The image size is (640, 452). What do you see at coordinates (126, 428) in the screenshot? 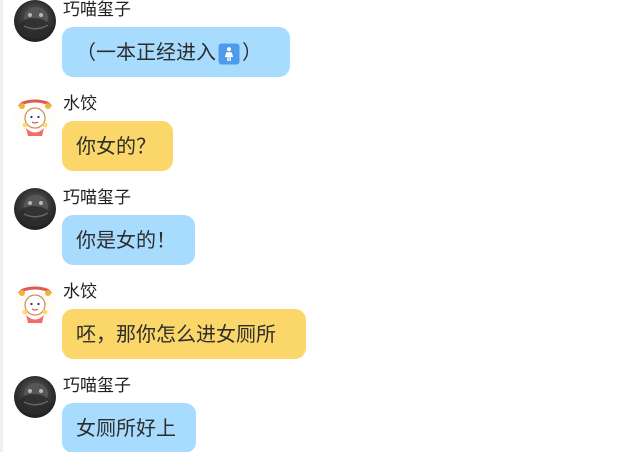
I see `message-text: 女厕所好上` at bounding box center [126, 428].